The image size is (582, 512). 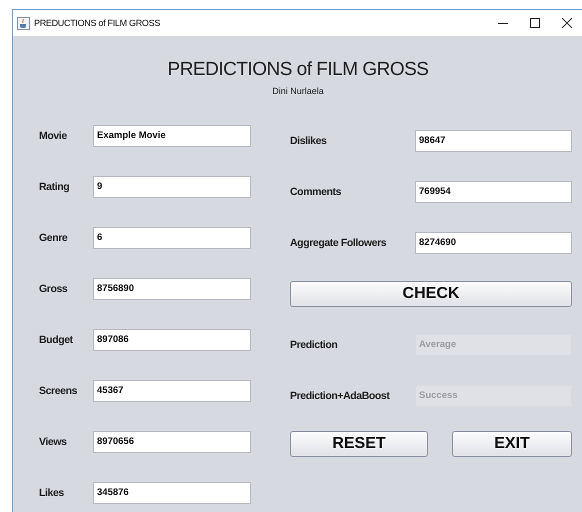 I want to click on input-field: 45367, so click(x=172, y=391).